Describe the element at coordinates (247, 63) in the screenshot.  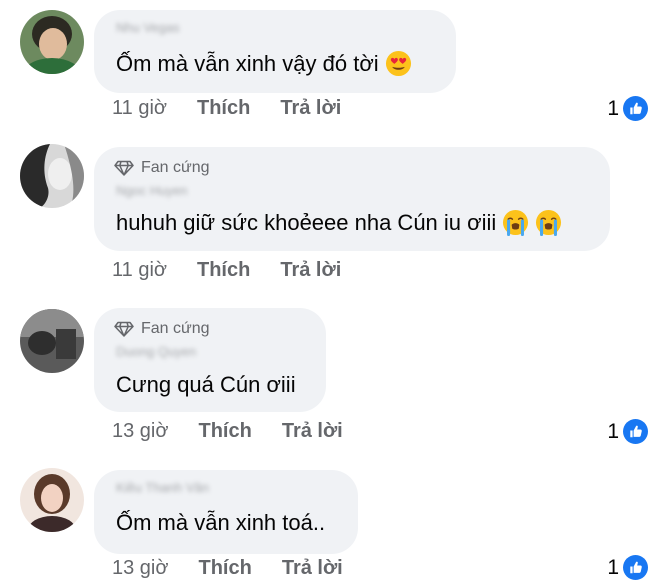
I see `comment-text-content: Ốm mà vẫn xinh vậy đó tời` at that location.